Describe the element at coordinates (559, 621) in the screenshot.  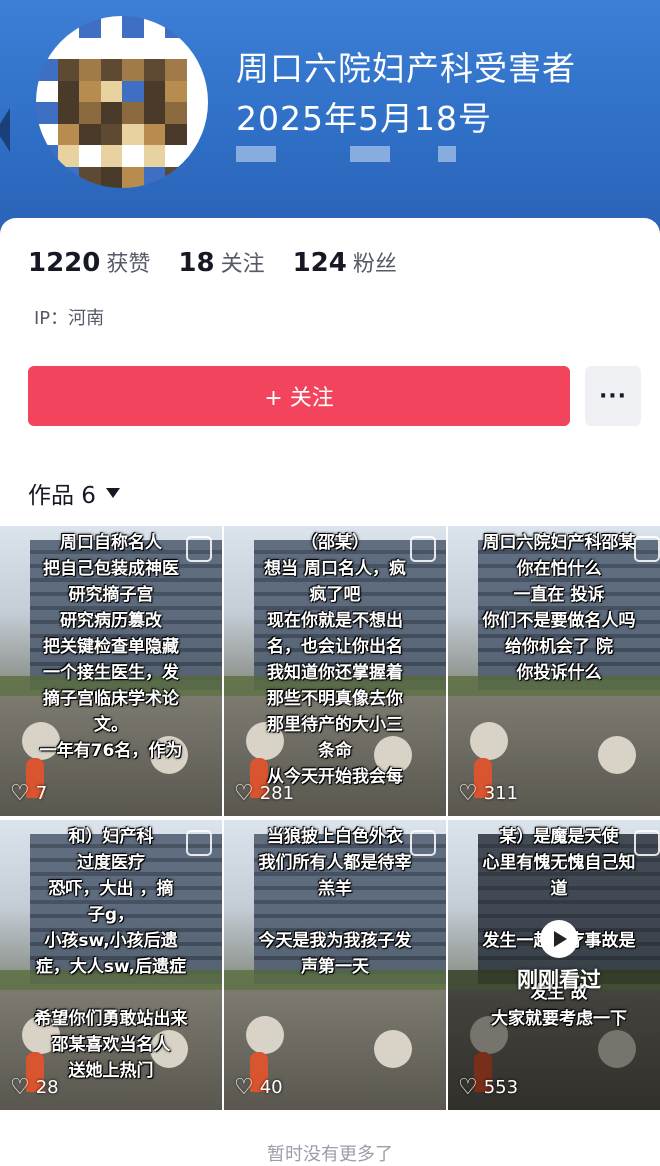
I see `caption-line: 你们不是要做名人吗` at that location.